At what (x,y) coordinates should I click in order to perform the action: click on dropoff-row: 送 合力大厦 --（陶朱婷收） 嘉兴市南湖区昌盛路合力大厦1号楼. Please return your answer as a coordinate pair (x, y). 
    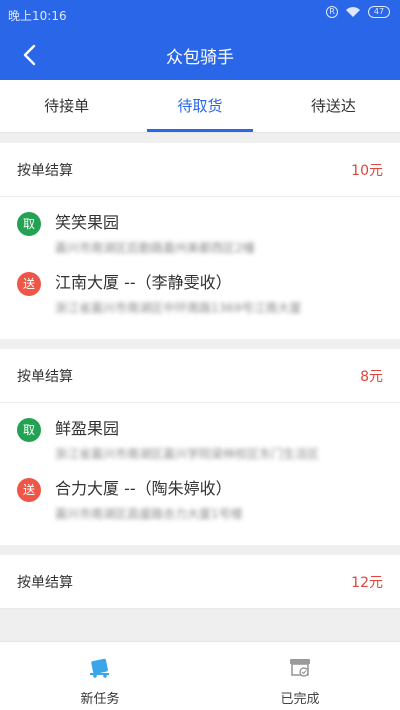
    Looking at the image, I should click on (200, 501).